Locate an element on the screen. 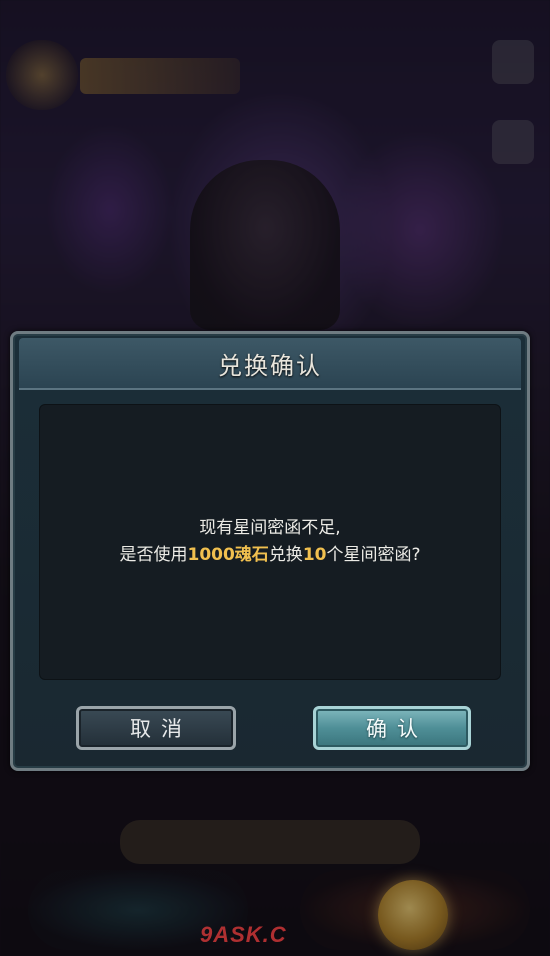 The width and height of the screenshot is (550, 956). dialog-title: 兑换确认 is located at coordinates (270, 365).